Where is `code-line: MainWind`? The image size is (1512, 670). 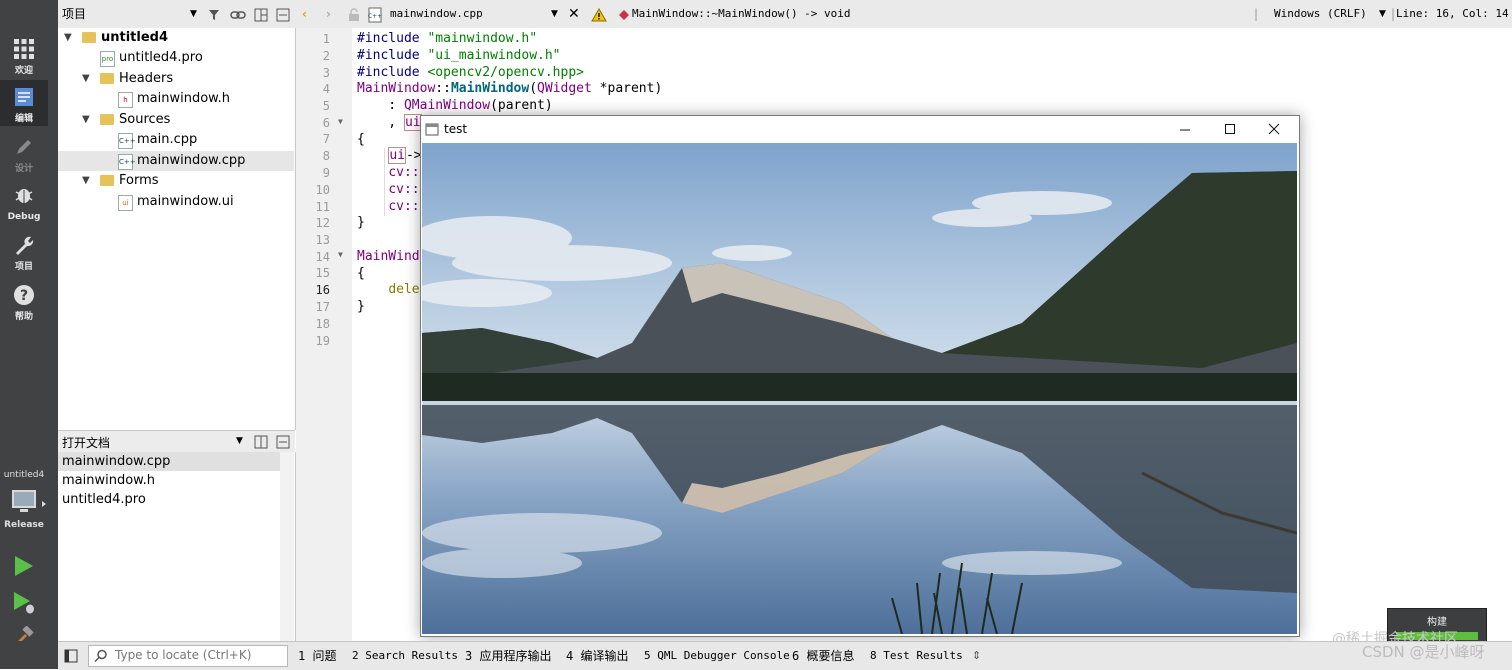
code-line: MainWind is located at coordinates (388, 256).